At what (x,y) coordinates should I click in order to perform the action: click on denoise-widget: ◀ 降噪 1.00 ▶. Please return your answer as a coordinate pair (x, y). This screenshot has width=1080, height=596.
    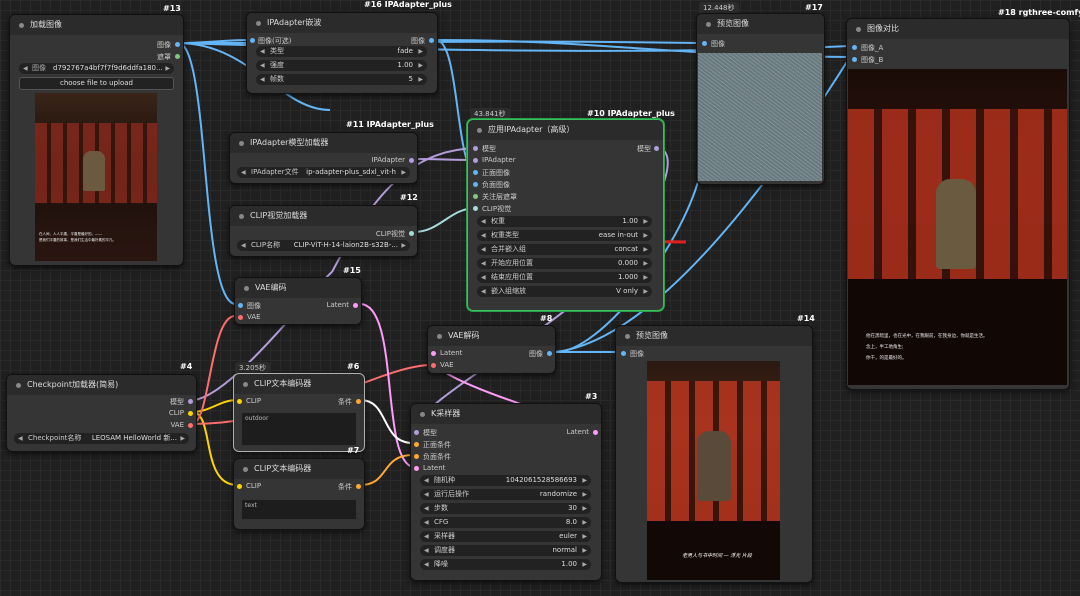
    Looking at the image, I should click on (505, 564).